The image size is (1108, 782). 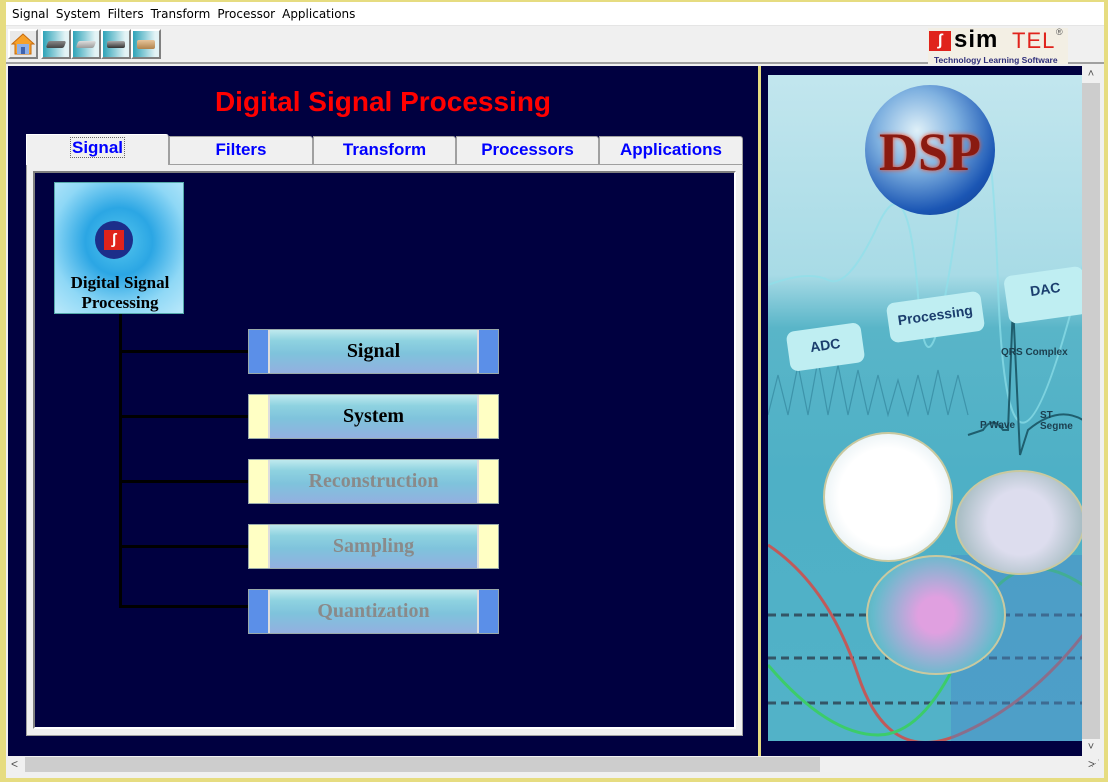 I want to click on node-reconstruction: Reconstruction, so click(x=373, y=481).